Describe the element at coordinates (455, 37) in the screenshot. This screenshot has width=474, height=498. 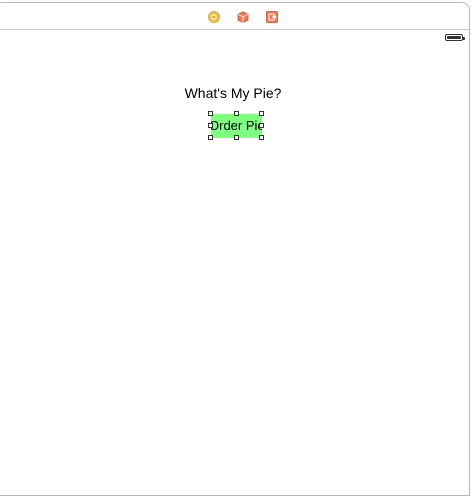
I see `battery-full-icon` at that location.